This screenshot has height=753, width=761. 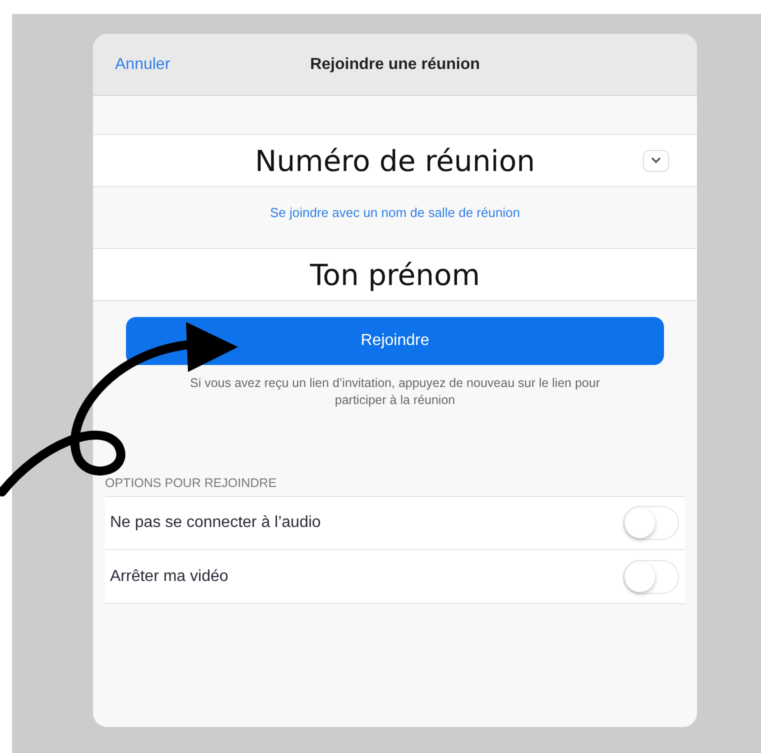 I want to click on option-label: Ne pas se connecter à l’audio, so click(x=215, y=523).